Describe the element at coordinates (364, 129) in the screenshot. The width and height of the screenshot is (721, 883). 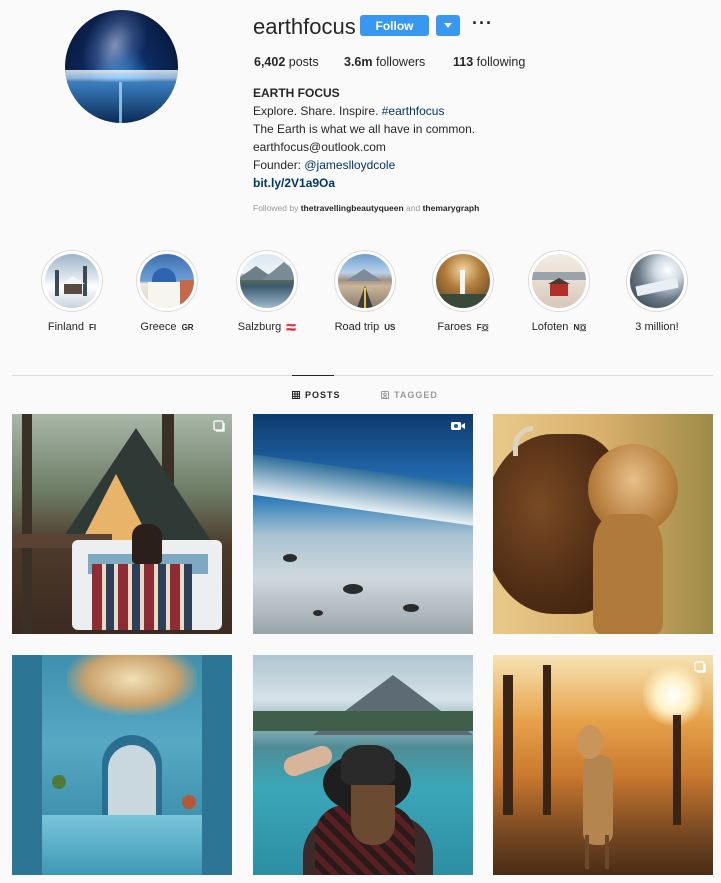
I see `bio-line-mission: The Earth is what we all have in common.` at that location.